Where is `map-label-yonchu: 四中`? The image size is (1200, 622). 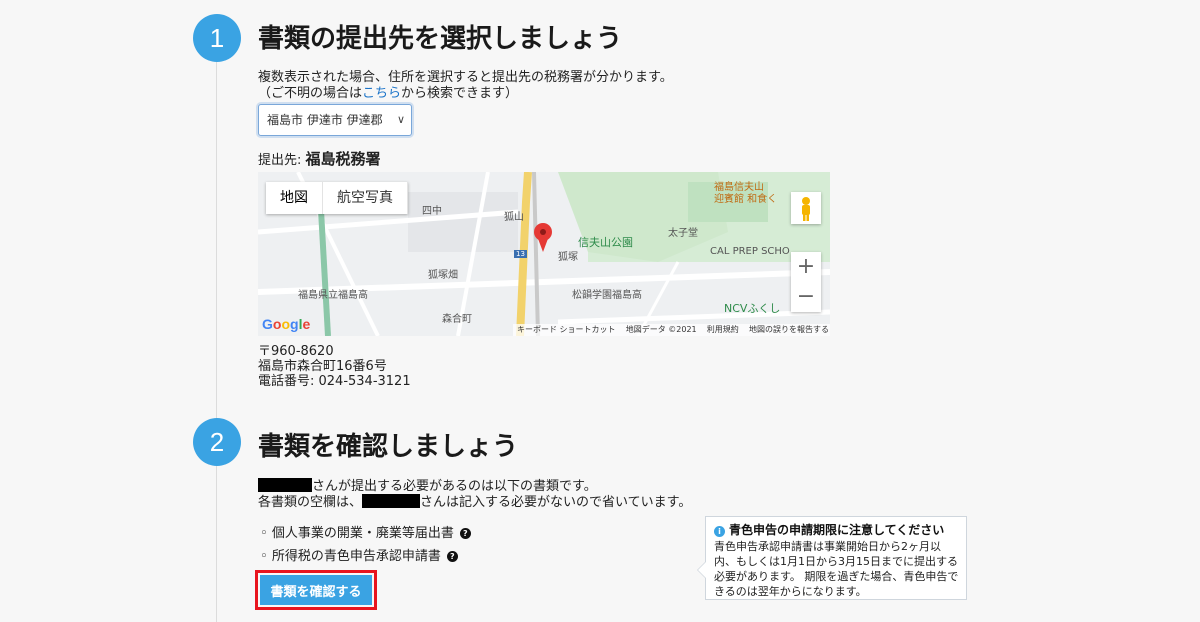
map-label-yonchu: 四中 is located at coordinates (432, 211).